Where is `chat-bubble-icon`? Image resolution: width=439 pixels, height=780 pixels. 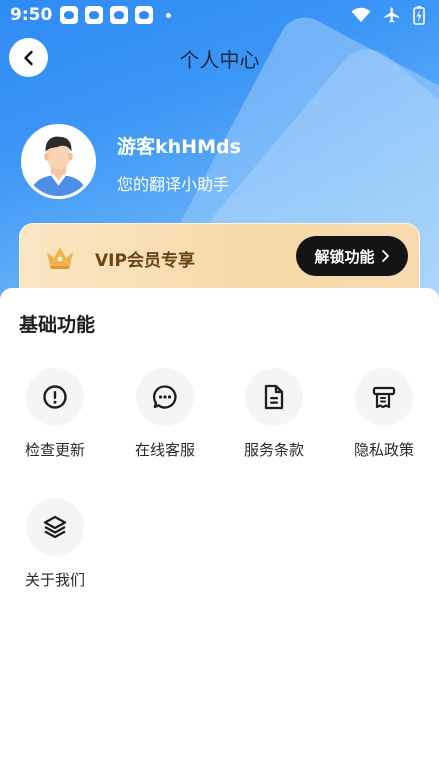 chat-bubble-icon is located at coordinates (165, 397).